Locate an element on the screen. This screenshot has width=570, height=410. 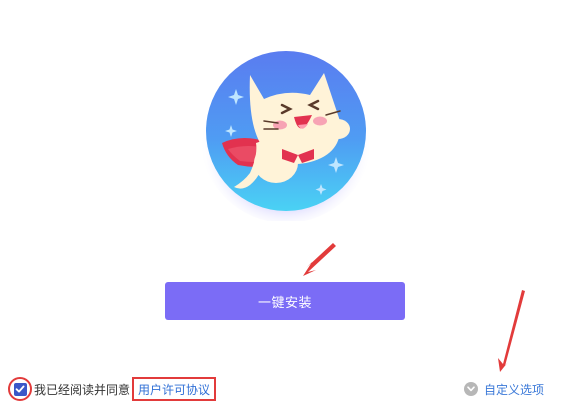
agreement-row: 我已经阅读并同意 用户许可协议 is located at coordinates (112, 389).